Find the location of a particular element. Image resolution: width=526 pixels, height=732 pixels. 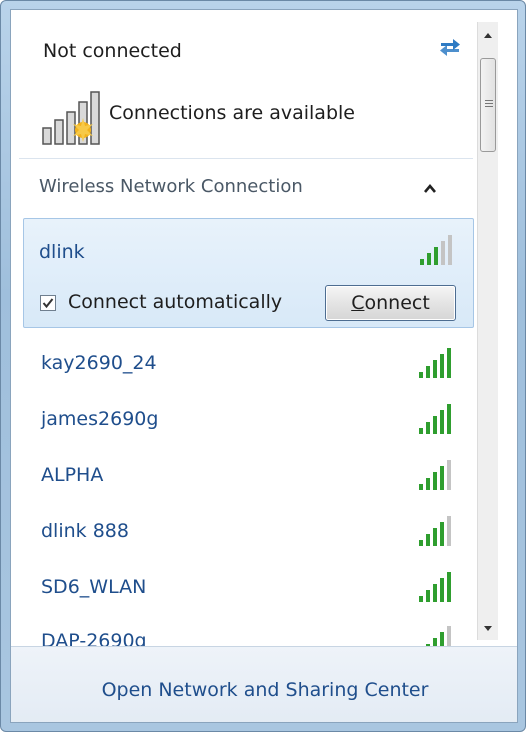

refresh-arrows-icon is located at coordinates (450, 47).